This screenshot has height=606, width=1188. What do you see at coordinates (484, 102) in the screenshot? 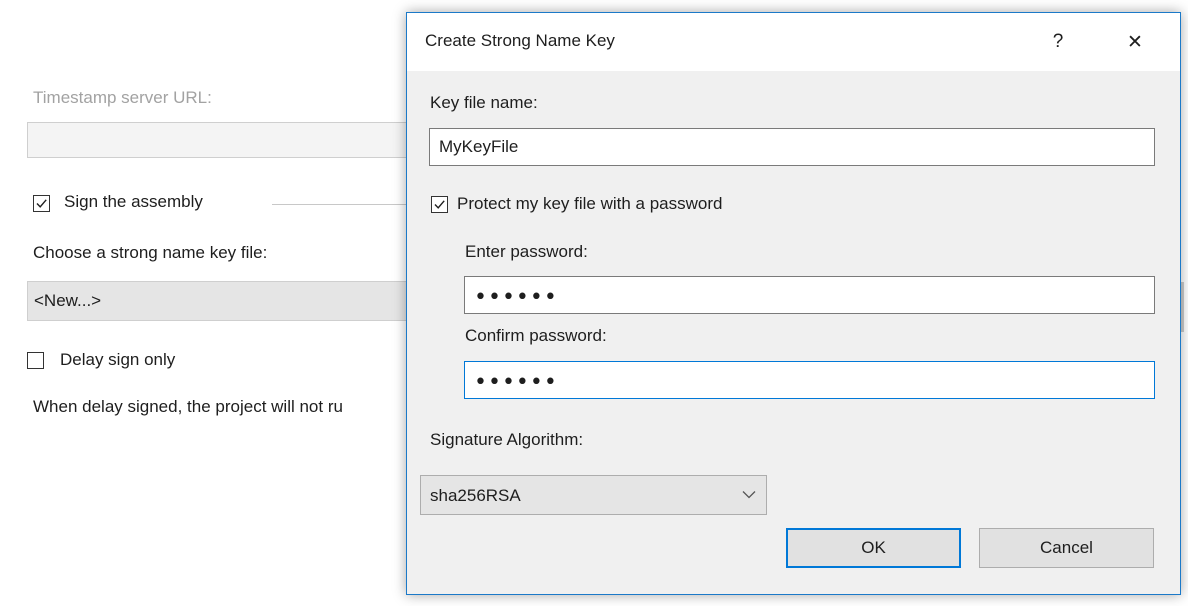
I see `key-file-name-label: Key file name:` at bounding box center [484, 102].